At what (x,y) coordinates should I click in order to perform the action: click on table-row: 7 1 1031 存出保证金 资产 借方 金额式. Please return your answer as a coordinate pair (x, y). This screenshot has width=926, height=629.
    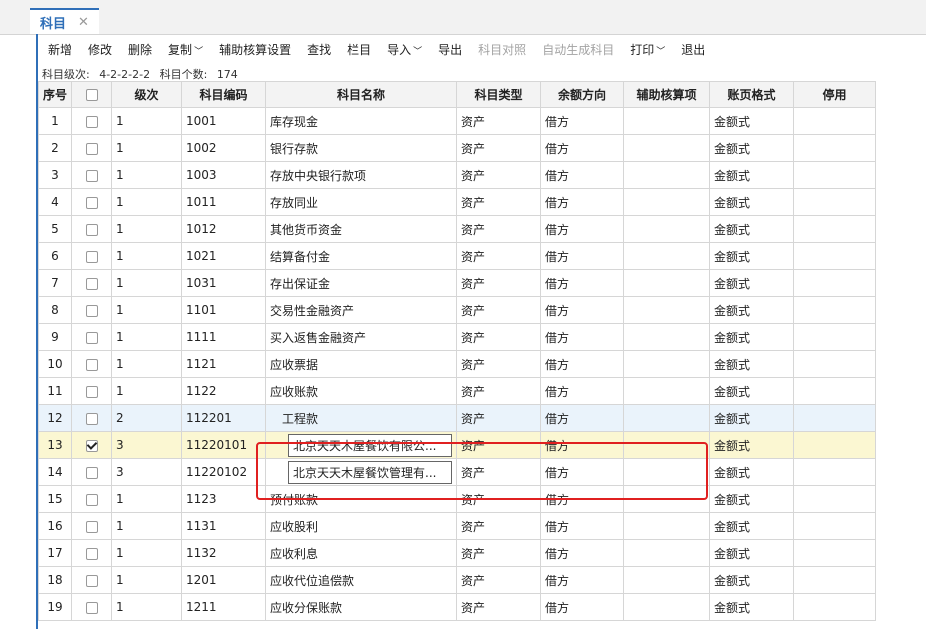
    Looking at the image, I should click on (457, 283).